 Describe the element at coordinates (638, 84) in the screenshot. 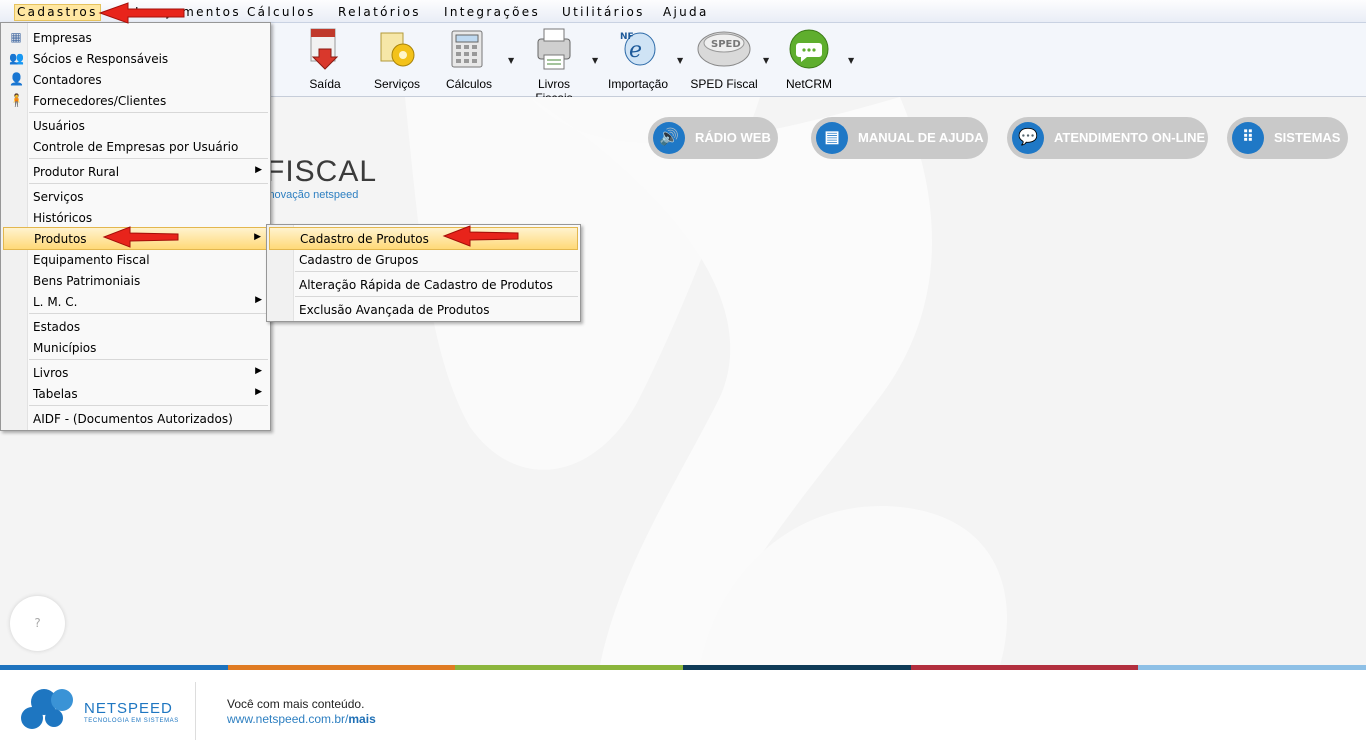

I see `toolbar-importacao-label: Importação` at that location.